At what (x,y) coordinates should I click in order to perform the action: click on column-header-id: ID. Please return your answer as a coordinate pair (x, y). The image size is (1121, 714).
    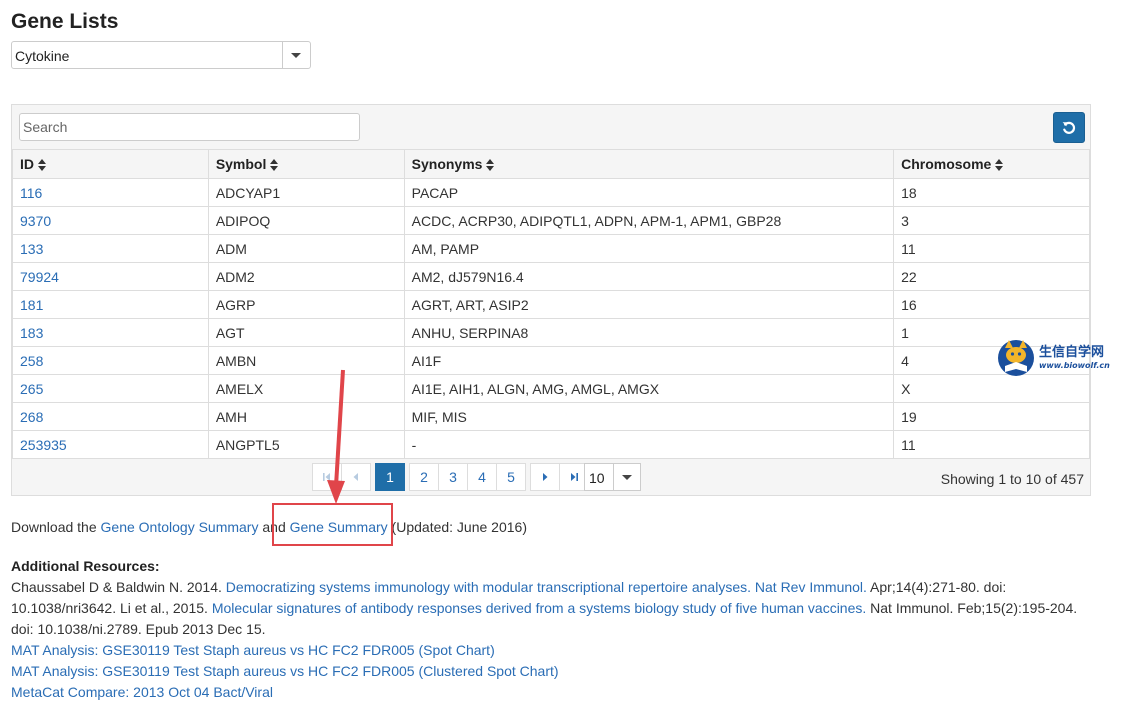
    Looking at the image, I should click on (110, 164).